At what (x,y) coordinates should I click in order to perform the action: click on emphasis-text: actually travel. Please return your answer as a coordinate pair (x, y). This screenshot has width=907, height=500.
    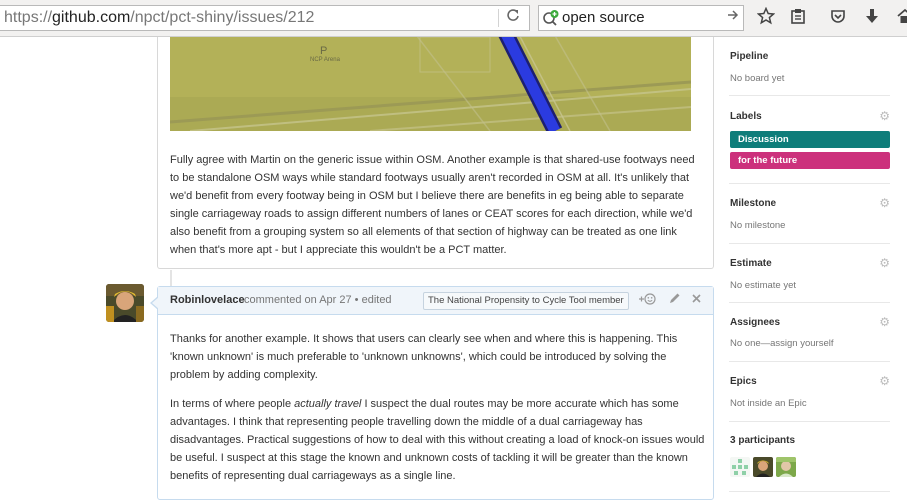
    Looking at the image, I should click on (328, 404).